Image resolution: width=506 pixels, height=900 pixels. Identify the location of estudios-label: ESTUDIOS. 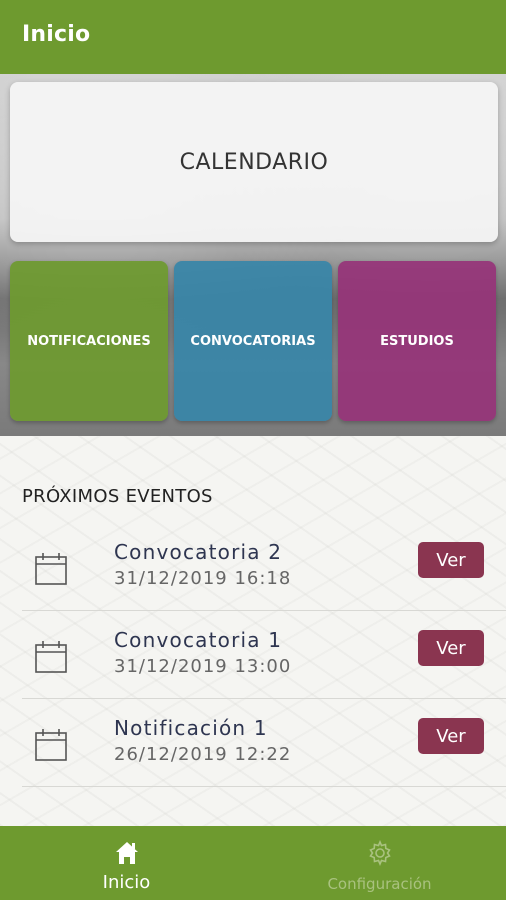
(417, 341).